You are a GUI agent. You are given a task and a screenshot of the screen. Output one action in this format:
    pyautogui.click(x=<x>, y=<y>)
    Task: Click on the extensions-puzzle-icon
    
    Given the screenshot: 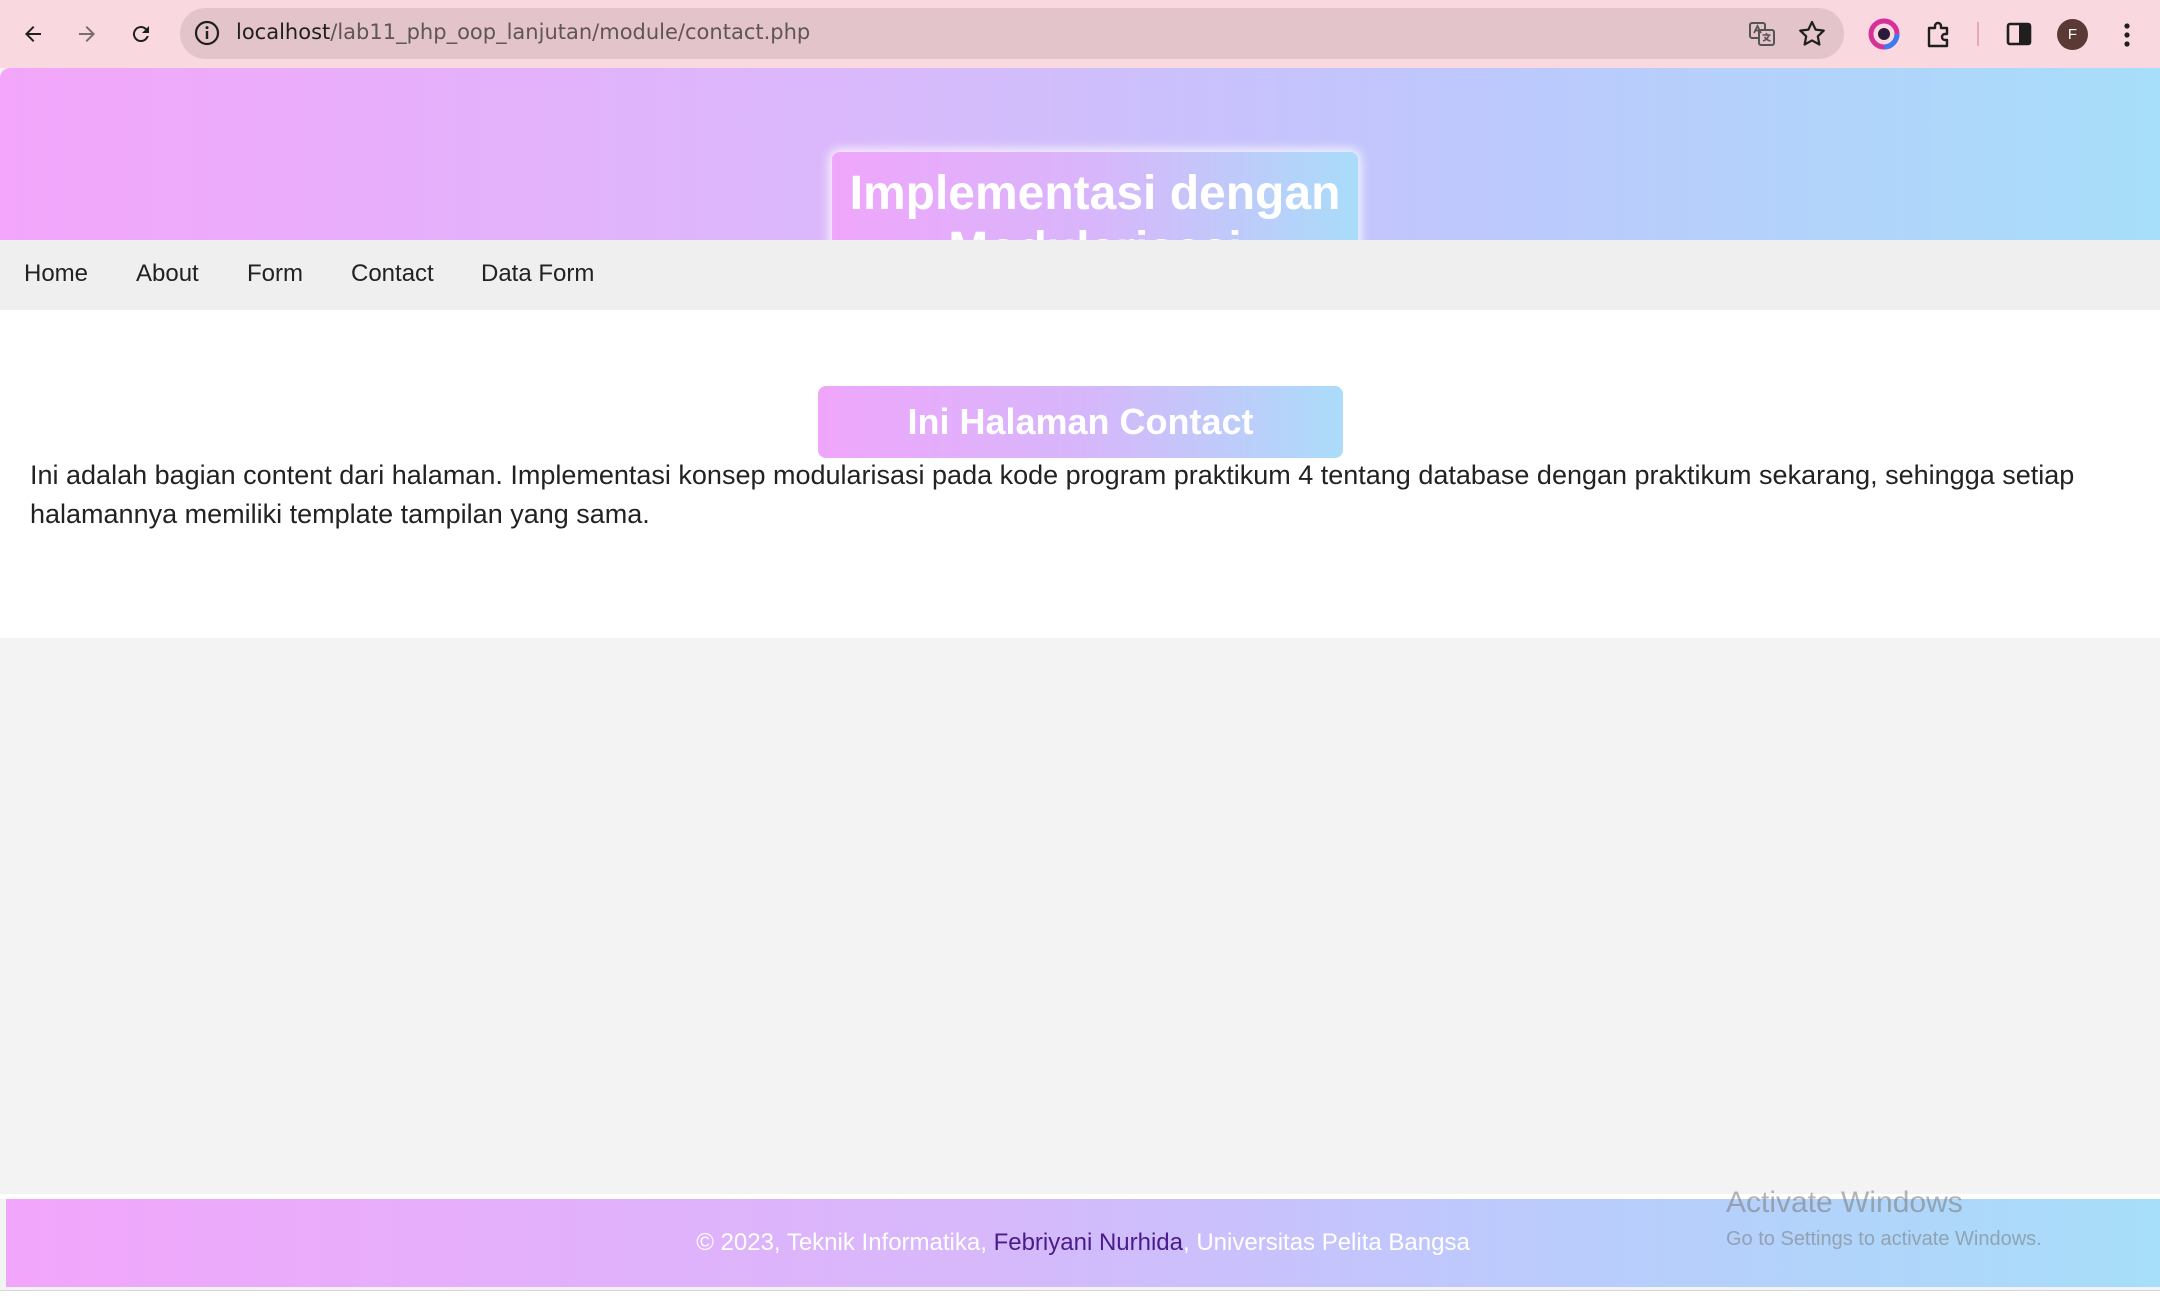 What is the action you would take?
    pyautogui.click(x=1938, y=34)
    